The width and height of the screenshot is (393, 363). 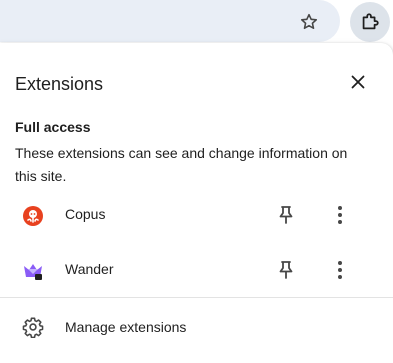 What do you see at coordinates (126, 327) in the screenshot?
I see `manage-extensions-label: Manage extensions` at bounding box center [126, 327].